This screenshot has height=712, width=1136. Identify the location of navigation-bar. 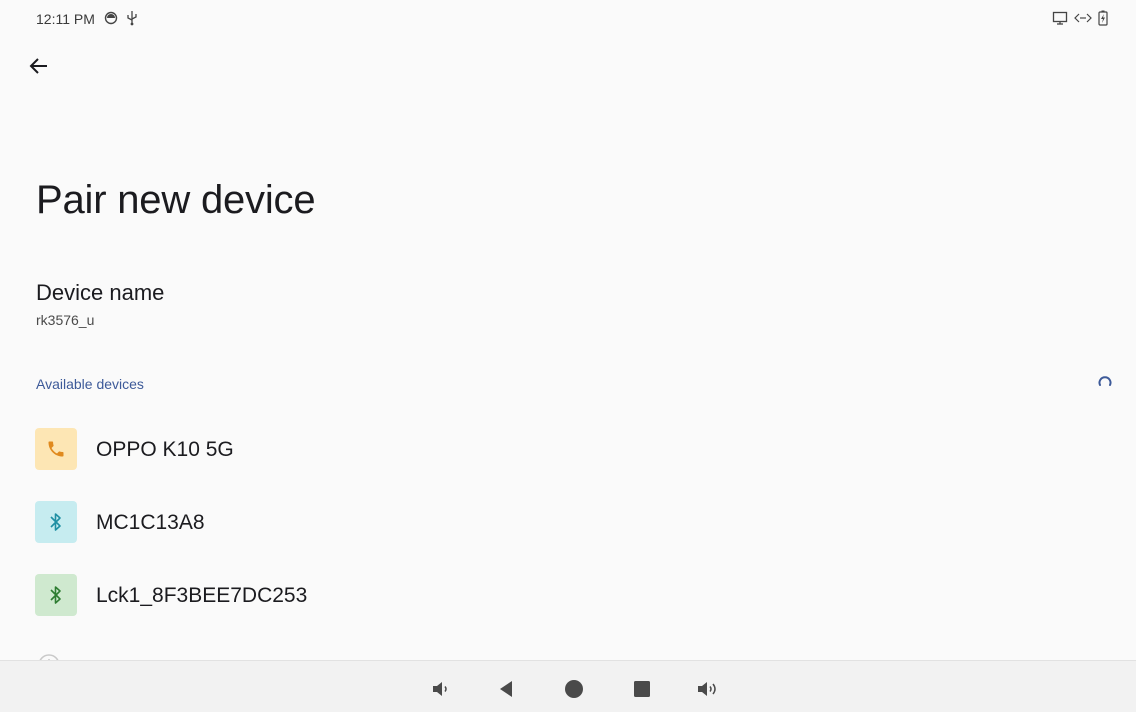
(568, 686).